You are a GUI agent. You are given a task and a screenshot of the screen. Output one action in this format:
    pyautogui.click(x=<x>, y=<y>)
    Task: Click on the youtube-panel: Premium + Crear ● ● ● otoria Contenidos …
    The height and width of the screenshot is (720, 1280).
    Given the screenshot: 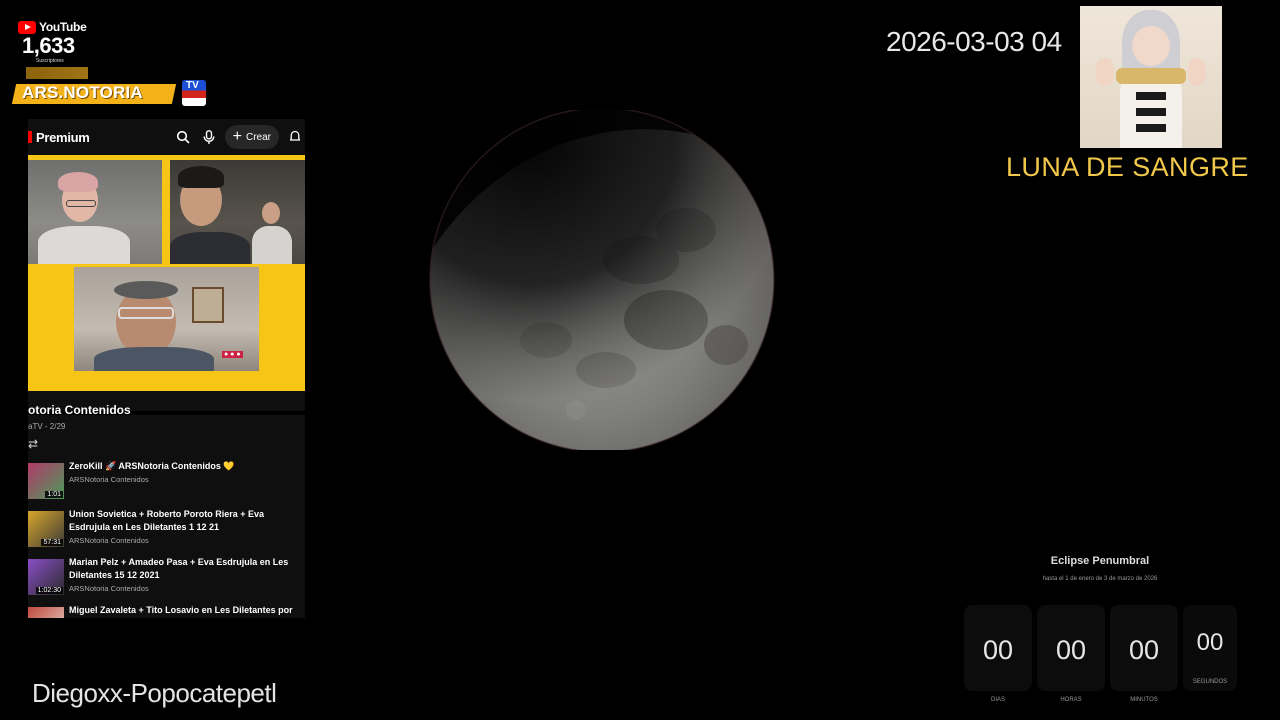 What is the action you would take?
    pyautogui.click(x=166, y=368)
    